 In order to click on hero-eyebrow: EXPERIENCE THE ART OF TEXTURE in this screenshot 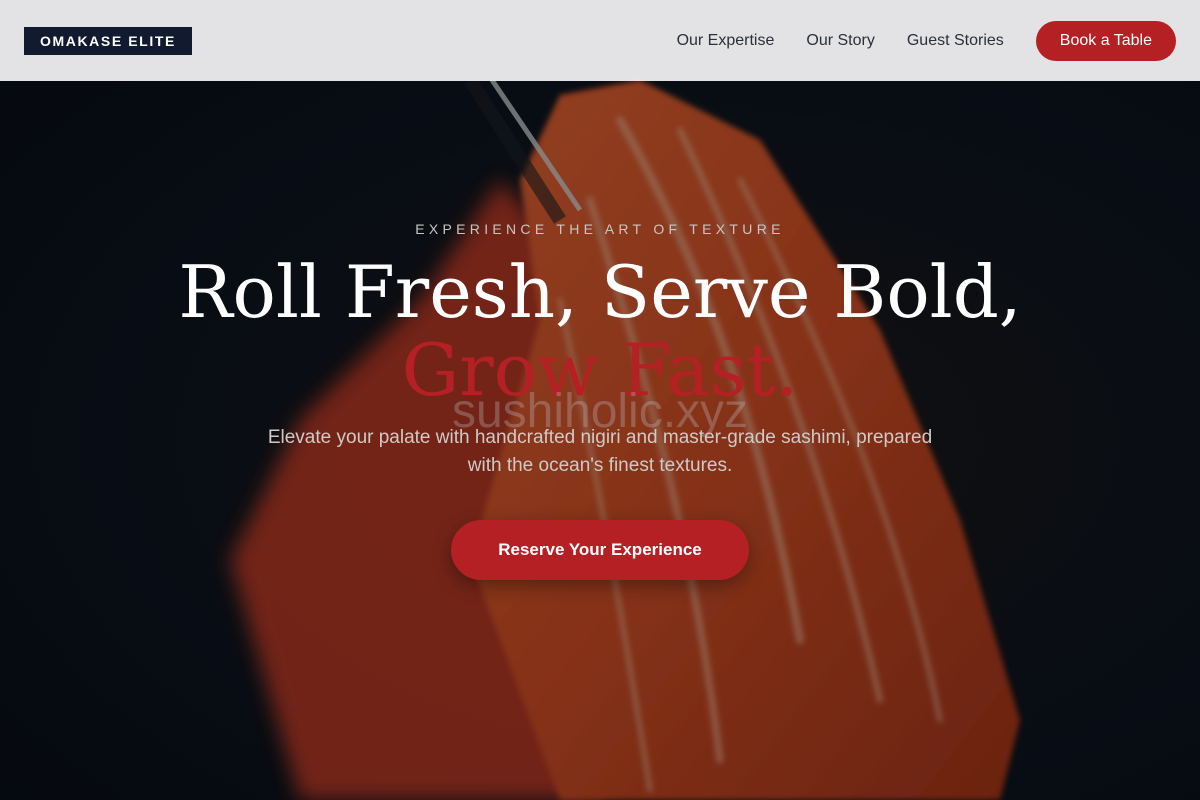, I will do `click(600, 229)`.